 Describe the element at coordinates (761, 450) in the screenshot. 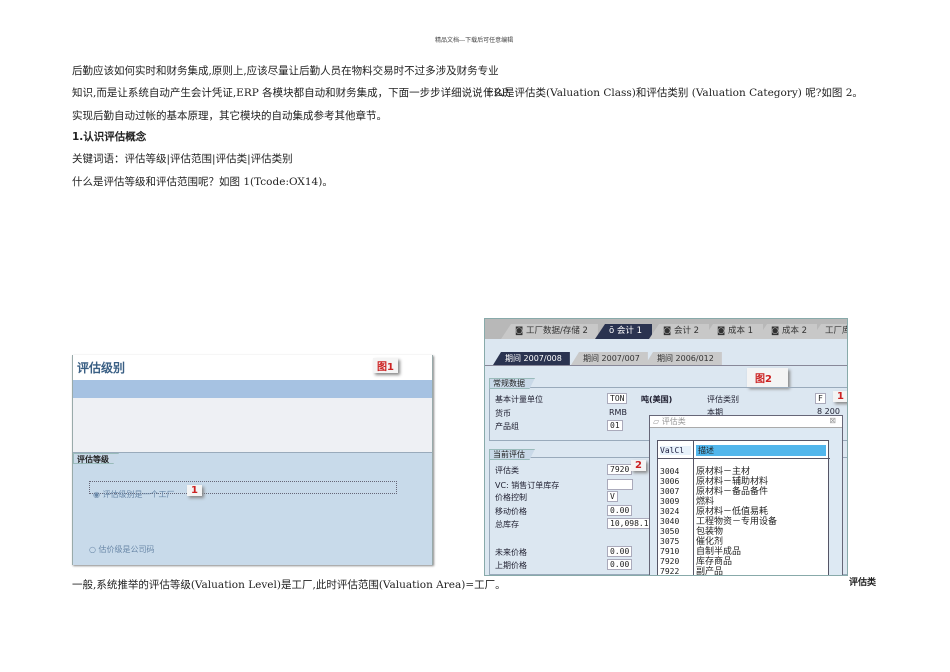

I see `col-description: 描述` at that location.